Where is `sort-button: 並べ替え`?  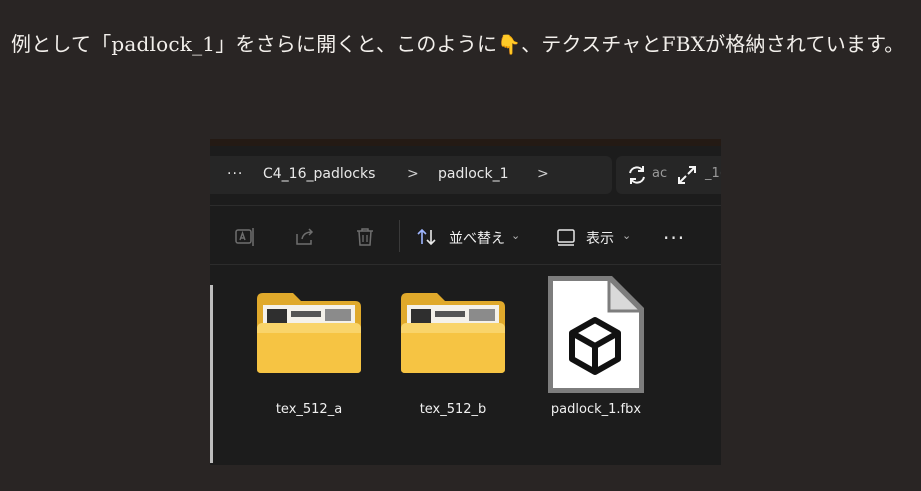 sort-button: 並べ替え is located at coordinates (477, 238).